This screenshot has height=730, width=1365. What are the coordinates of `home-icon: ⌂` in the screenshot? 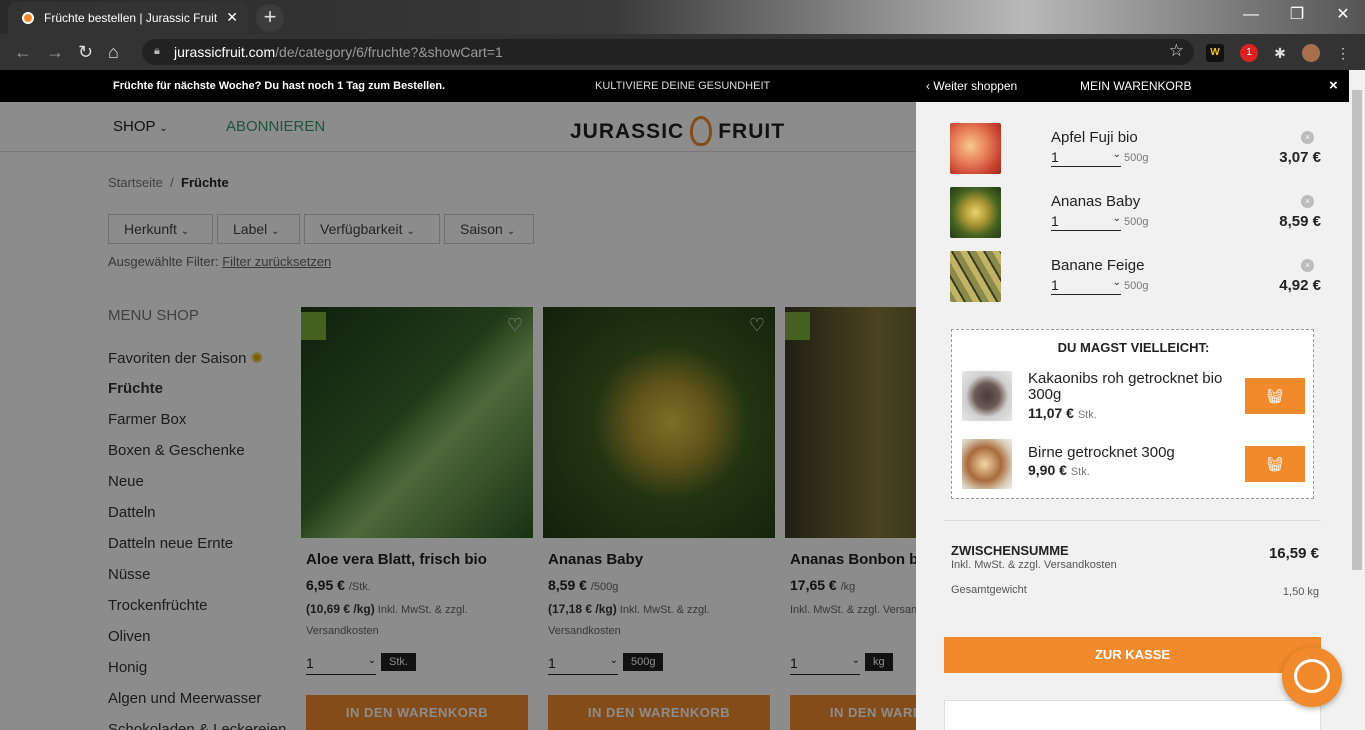 It's located at (113, 52).